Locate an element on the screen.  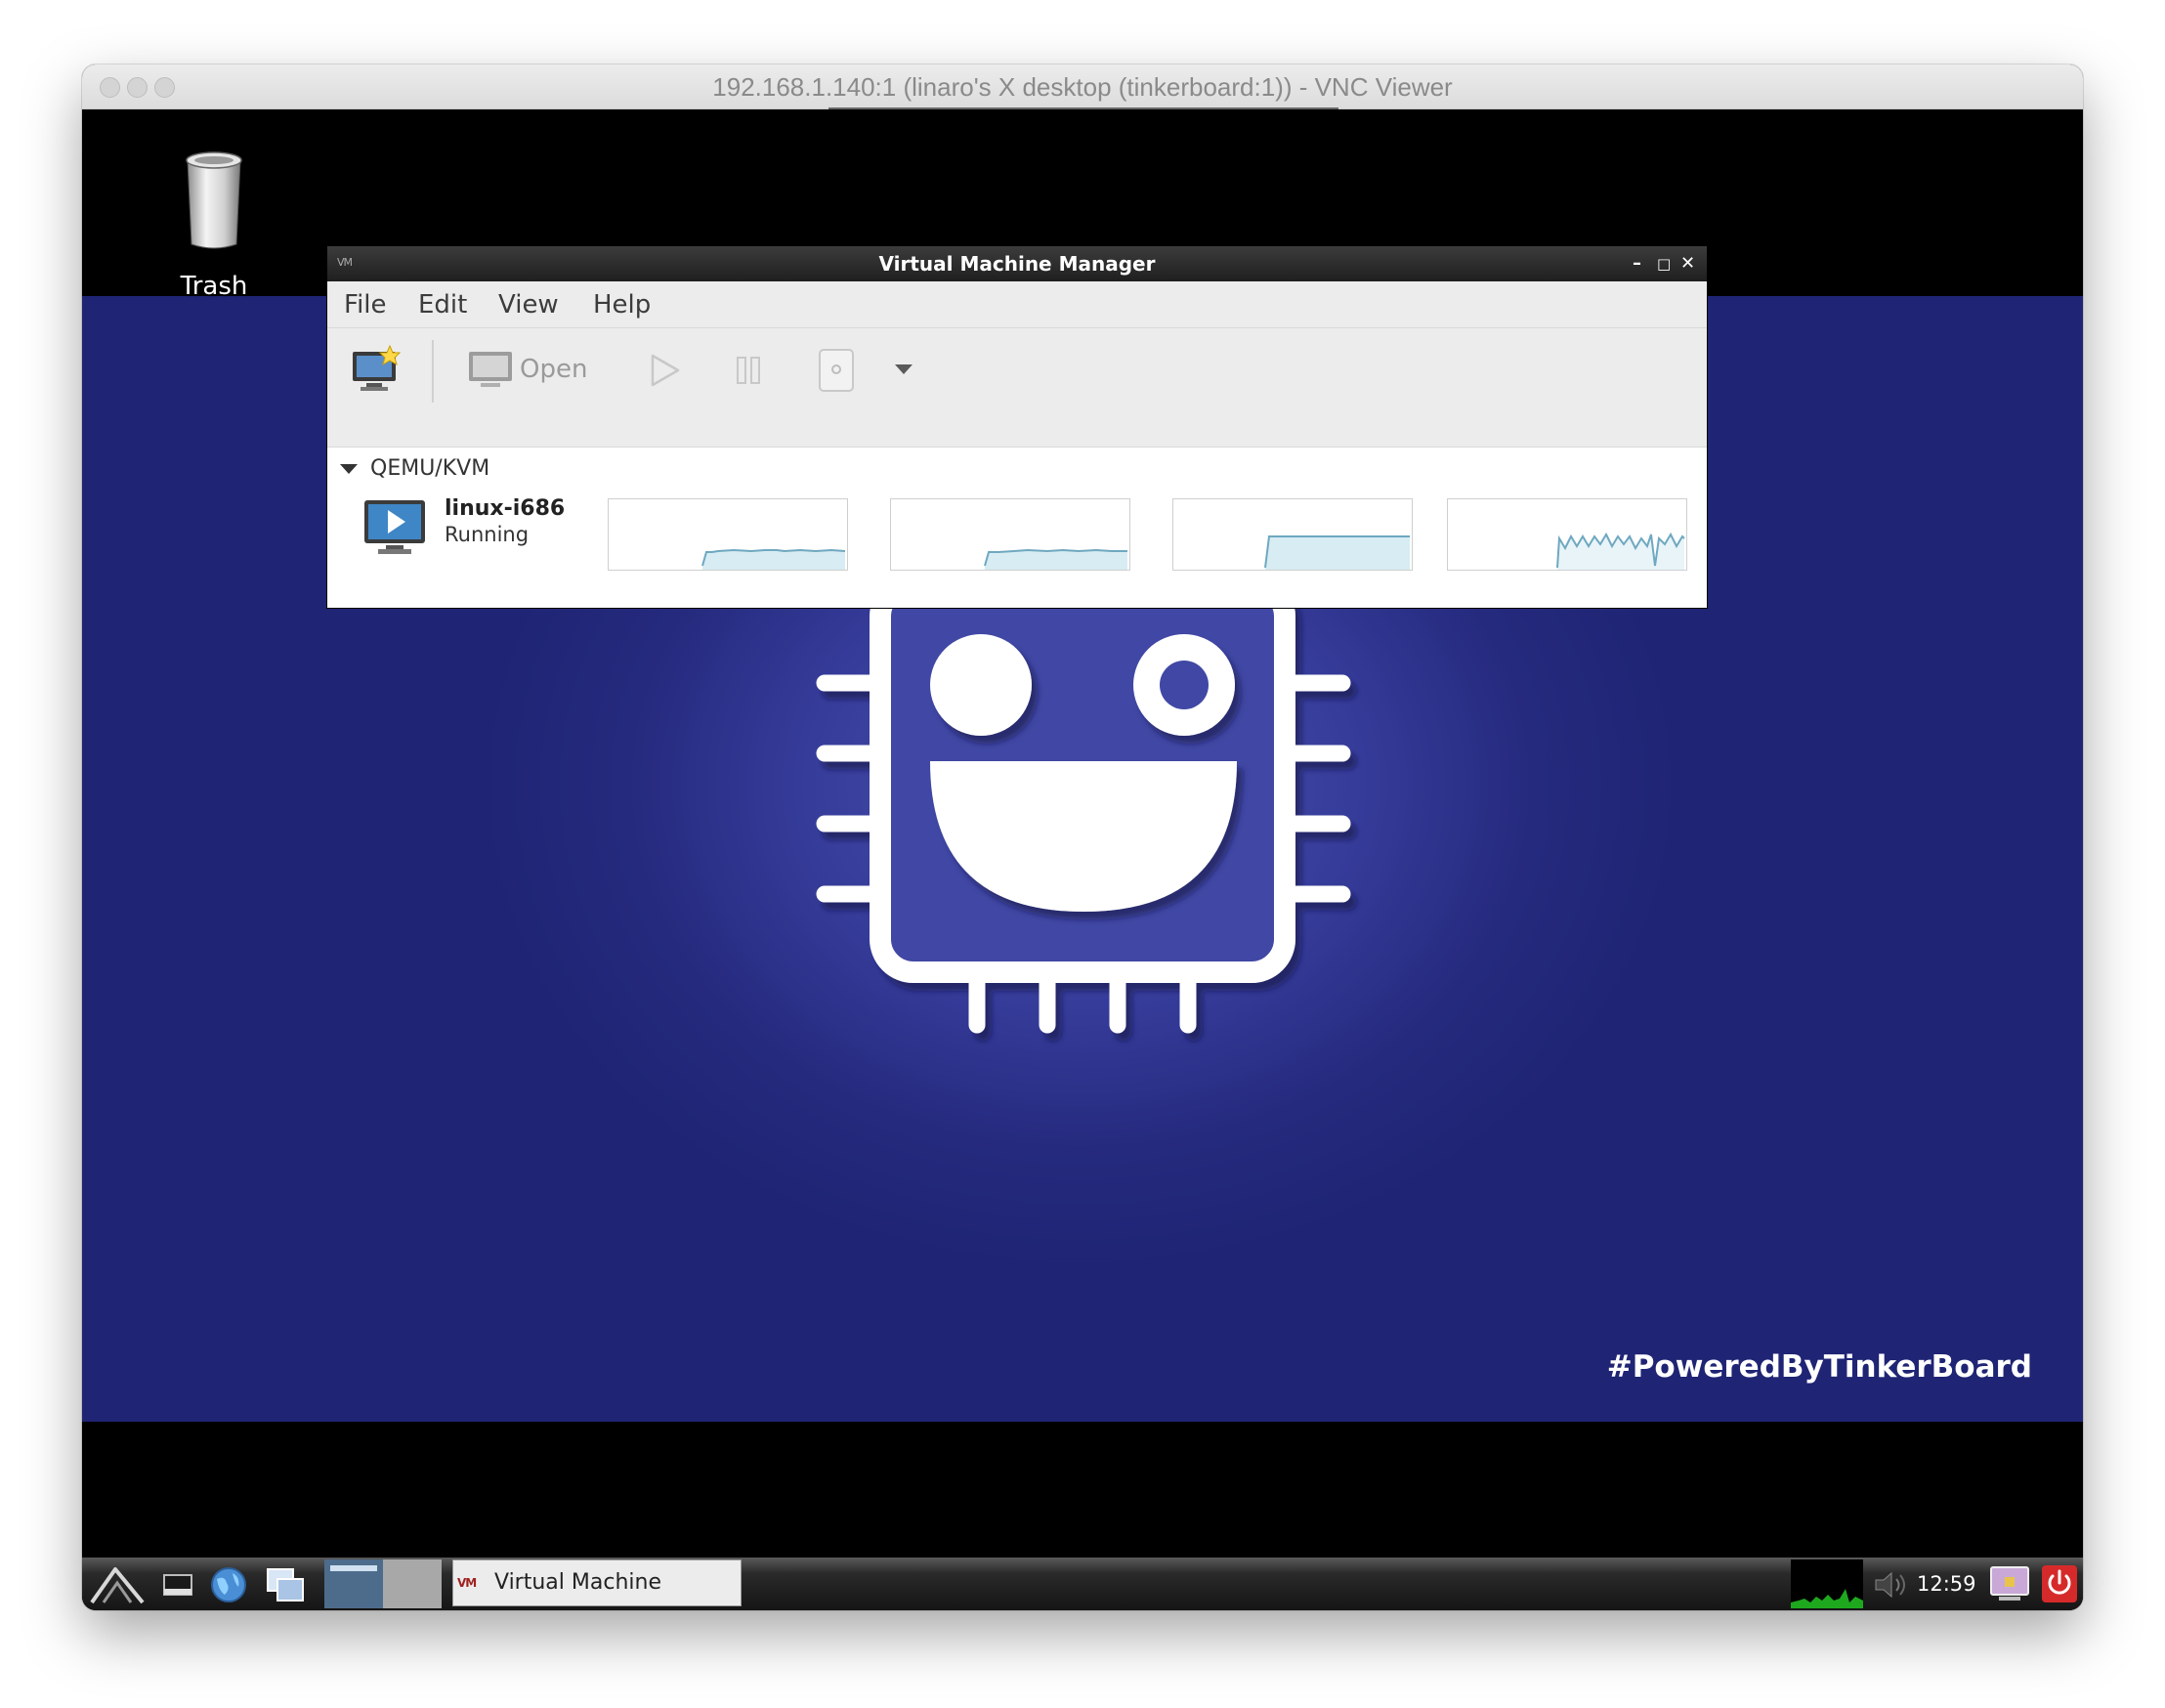
screen-lock-icon is located at coordinates (2009, 1583).